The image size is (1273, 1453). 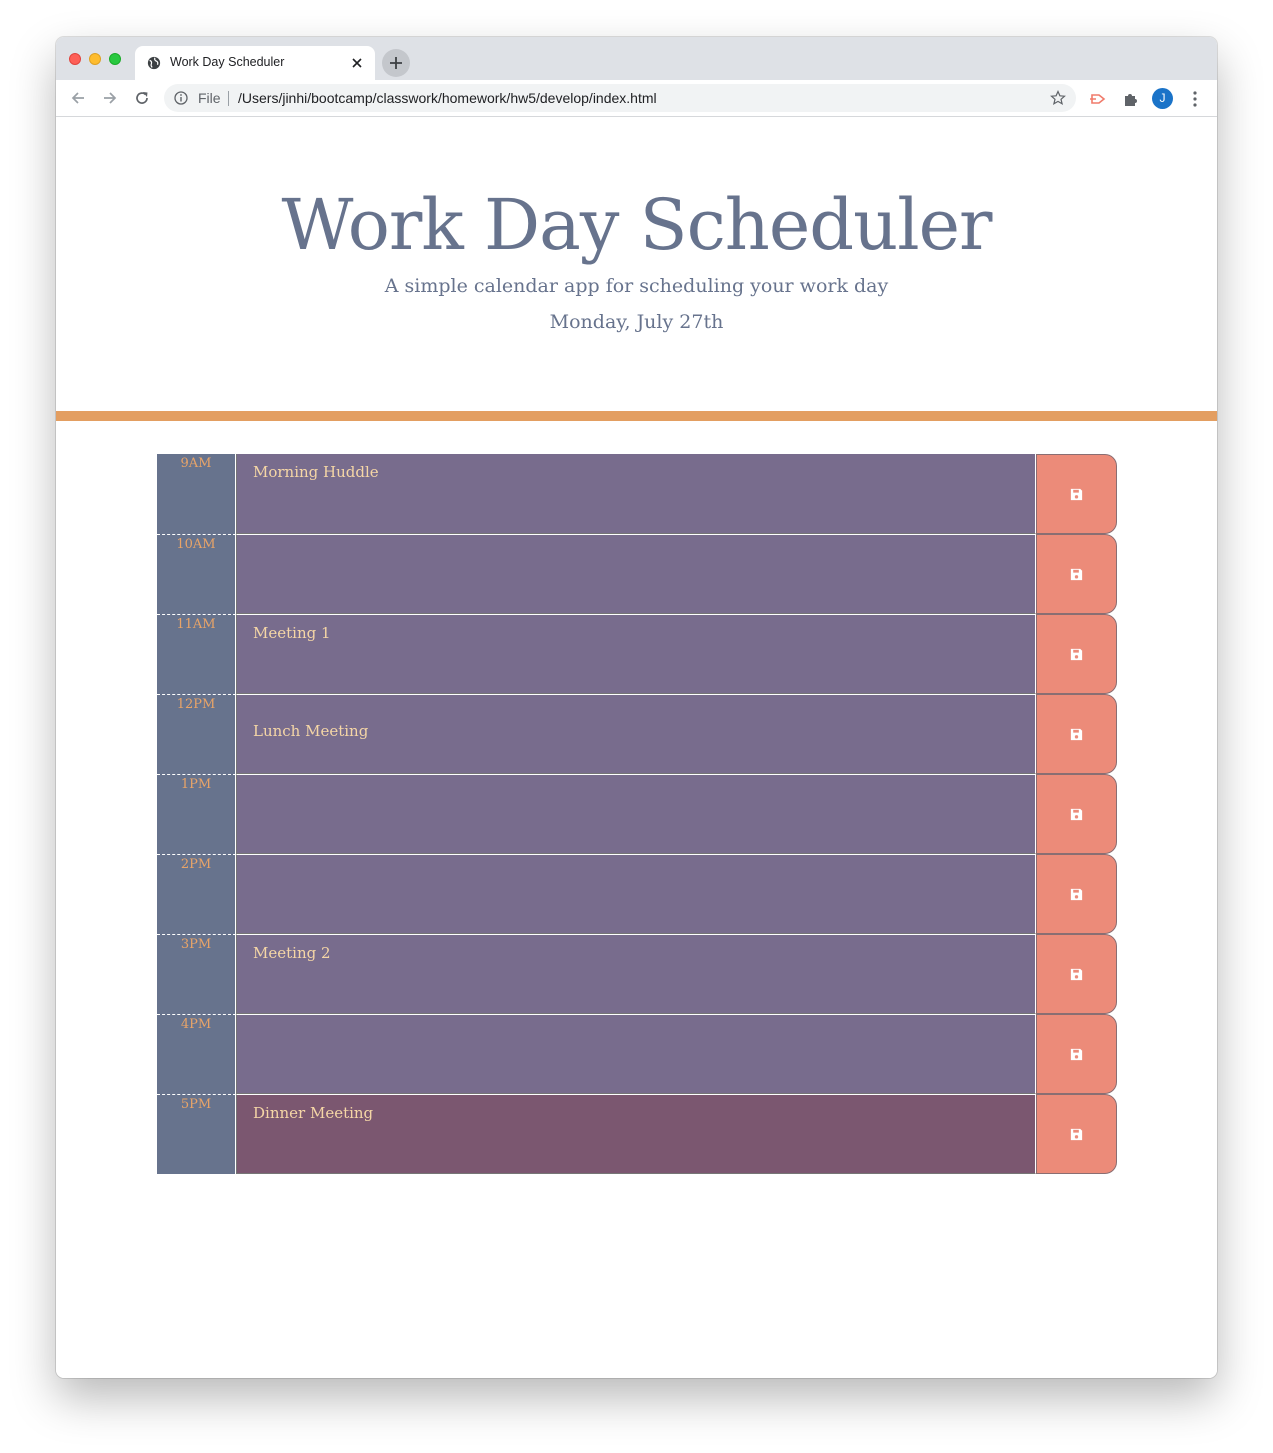 I want to click on time-block-row: 1PM, so click(x=637, y=814).